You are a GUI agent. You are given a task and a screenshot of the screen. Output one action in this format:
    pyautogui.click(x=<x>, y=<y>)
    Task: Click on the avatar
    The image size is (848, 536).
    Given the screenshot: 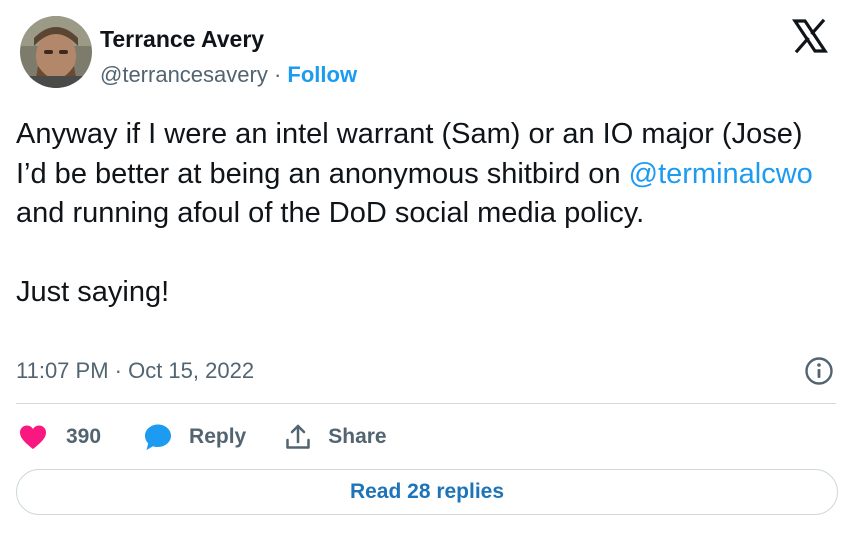 What is the action you would take?
    pyautogui.click(x=56, y=52)
    